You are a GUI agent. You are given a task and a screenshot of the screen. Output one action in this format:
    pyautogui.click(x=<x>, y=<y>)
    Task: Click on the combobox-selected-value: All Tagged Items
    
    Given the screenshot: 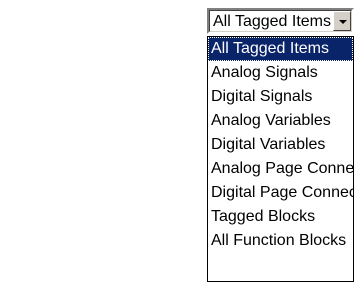 What is the action you would take?
    pyautogui.click(x=272, y=22)
    